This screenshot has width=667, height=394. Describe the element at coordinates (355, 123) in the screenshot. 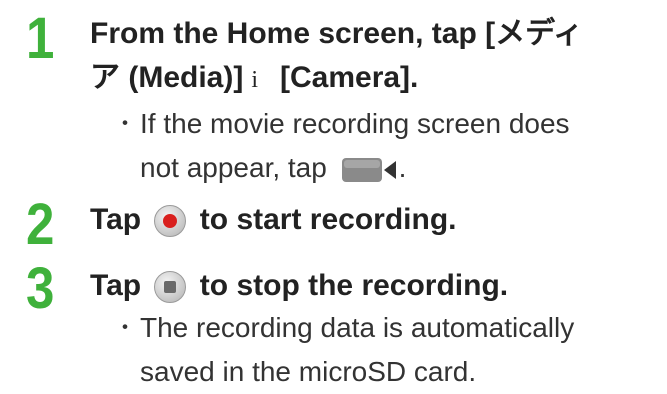

I see `note-line-1: If the movie recording screen does` at that location.